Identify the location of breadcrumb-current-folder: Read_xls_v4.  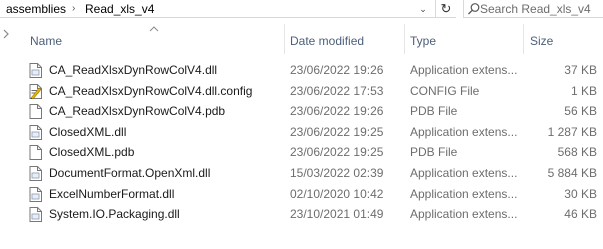
(119, 9).